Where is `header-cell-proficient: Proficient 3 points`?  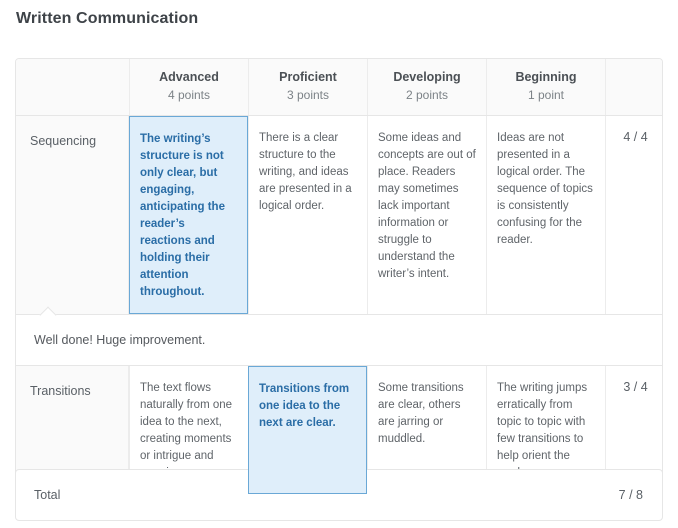
header-cell-proficient: Proficient 3 points is located at coordinates (307, 87).